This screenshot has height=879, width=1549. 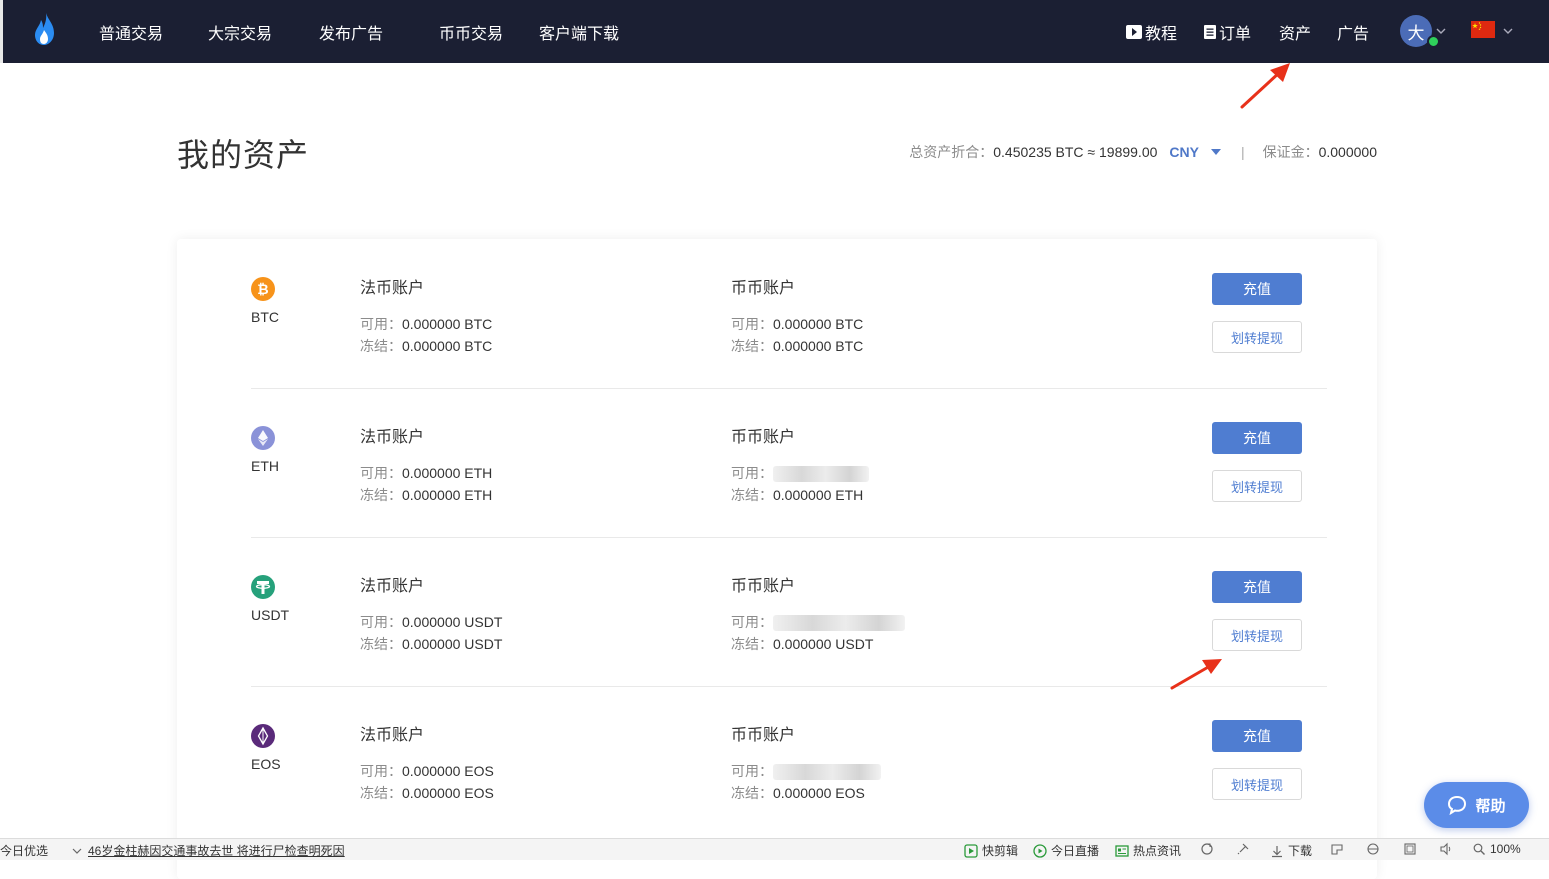 I want to click on help-button: 帮助, so click(x=1476, y=805).